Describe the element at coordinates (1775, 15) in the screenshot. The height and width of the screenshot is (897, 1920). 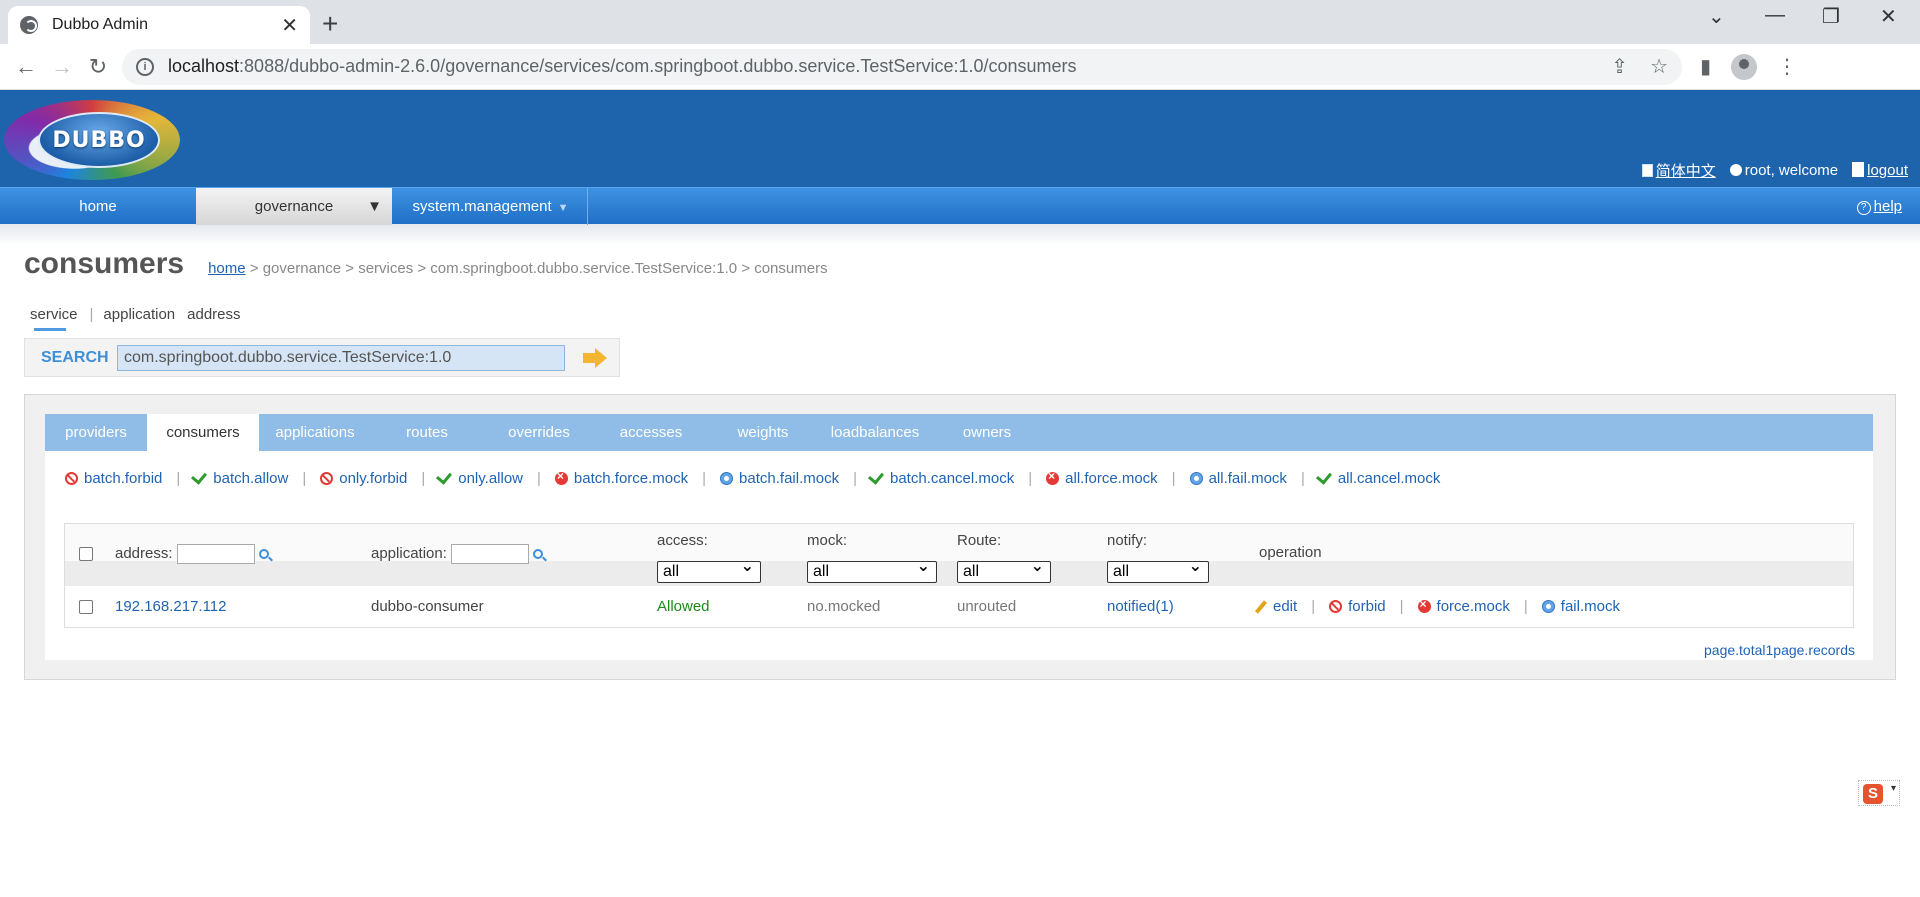
I see `minimize-icon: —` at that location.